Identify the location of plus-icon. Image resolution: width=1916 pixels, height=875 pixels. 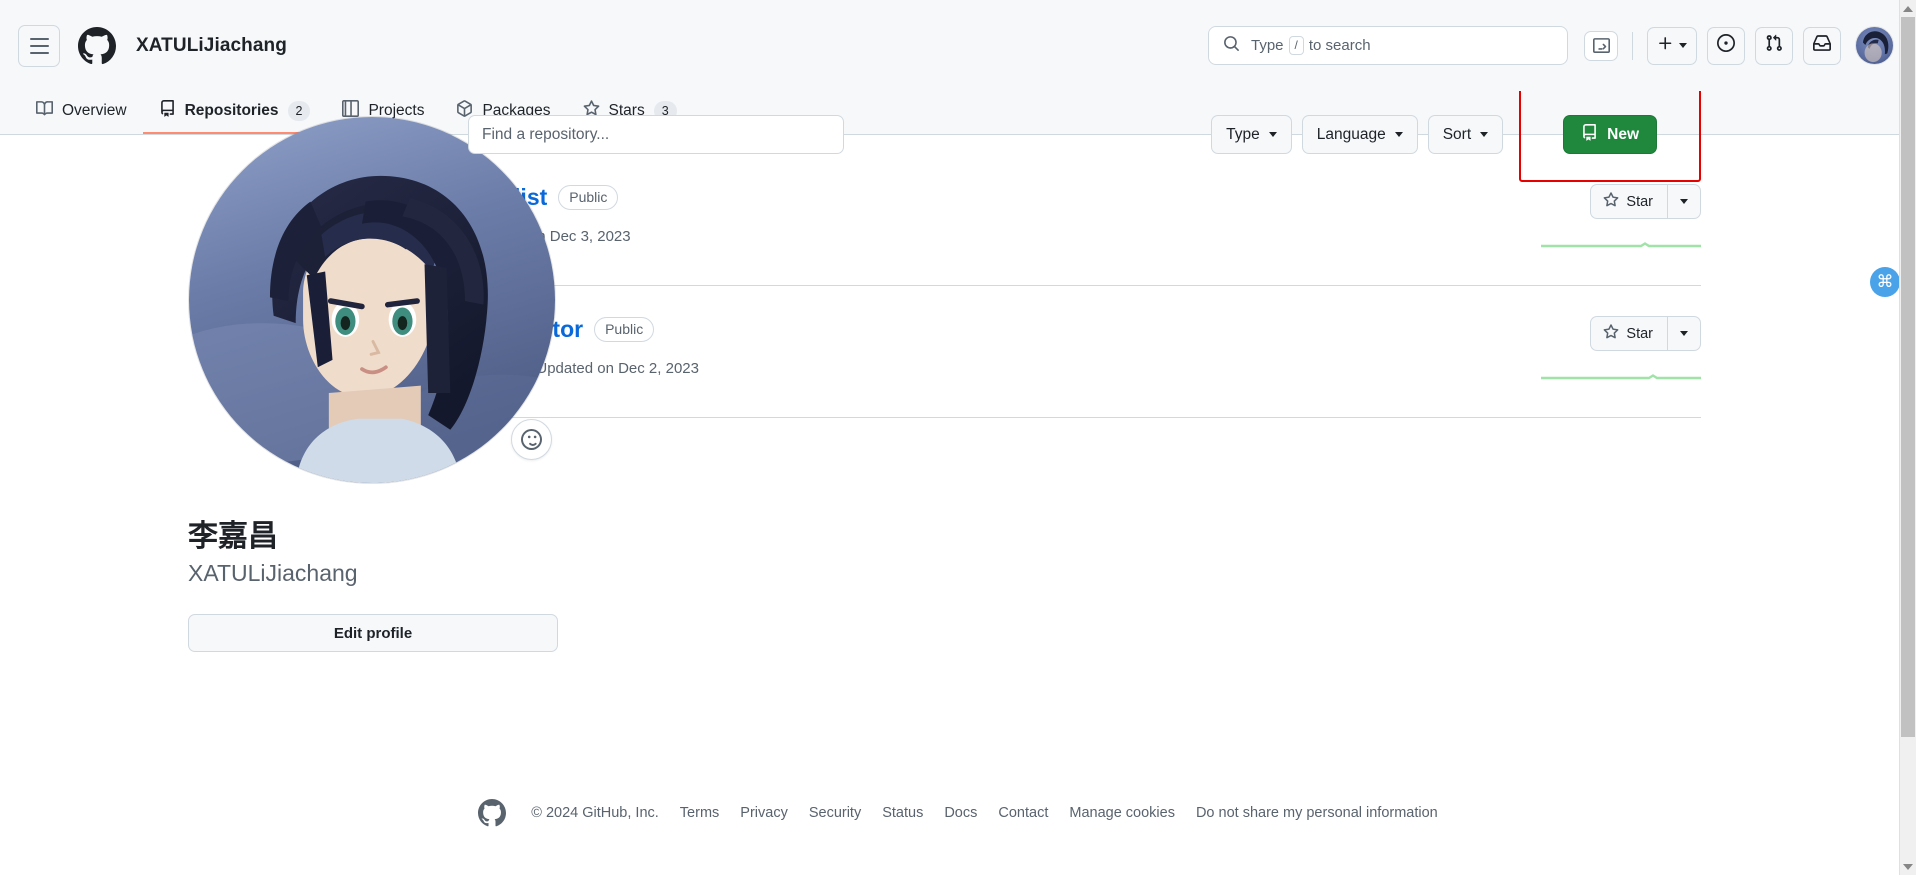
(1665, 46).